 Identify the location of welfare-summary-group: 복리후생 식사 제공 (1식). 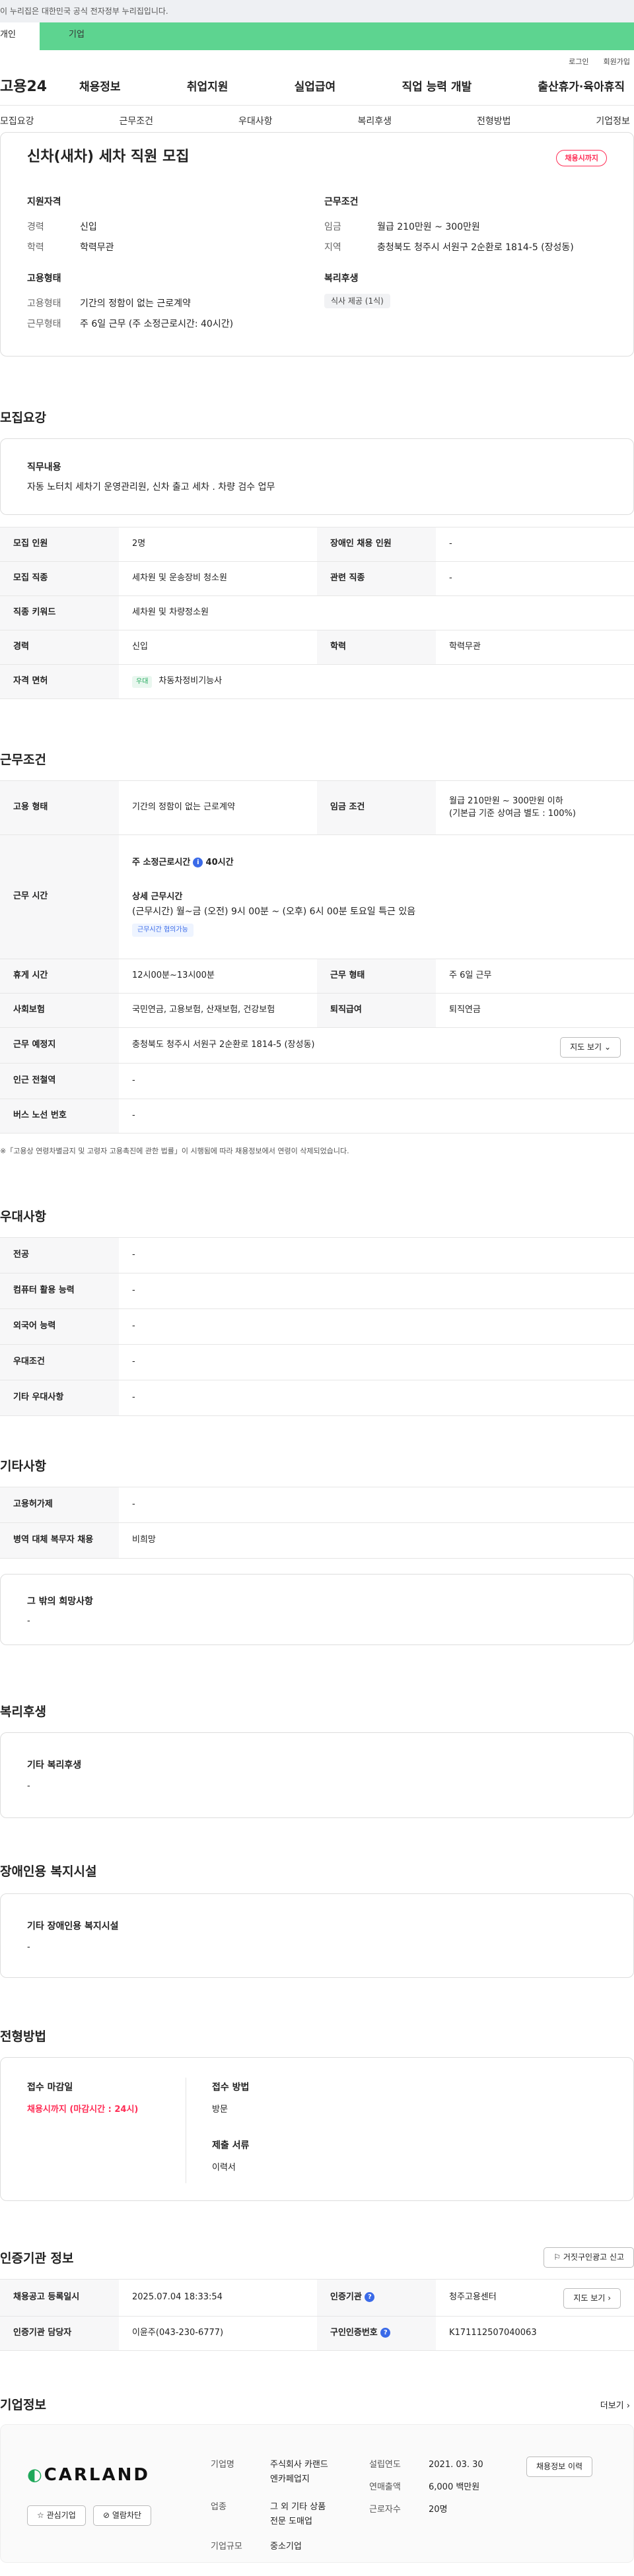
(469, 291).